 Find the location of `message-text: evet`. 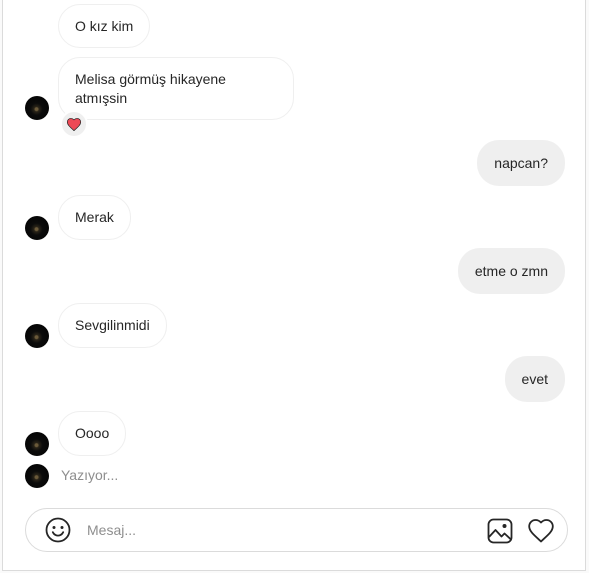

message-text: evet is located at coordinates (534, 378).